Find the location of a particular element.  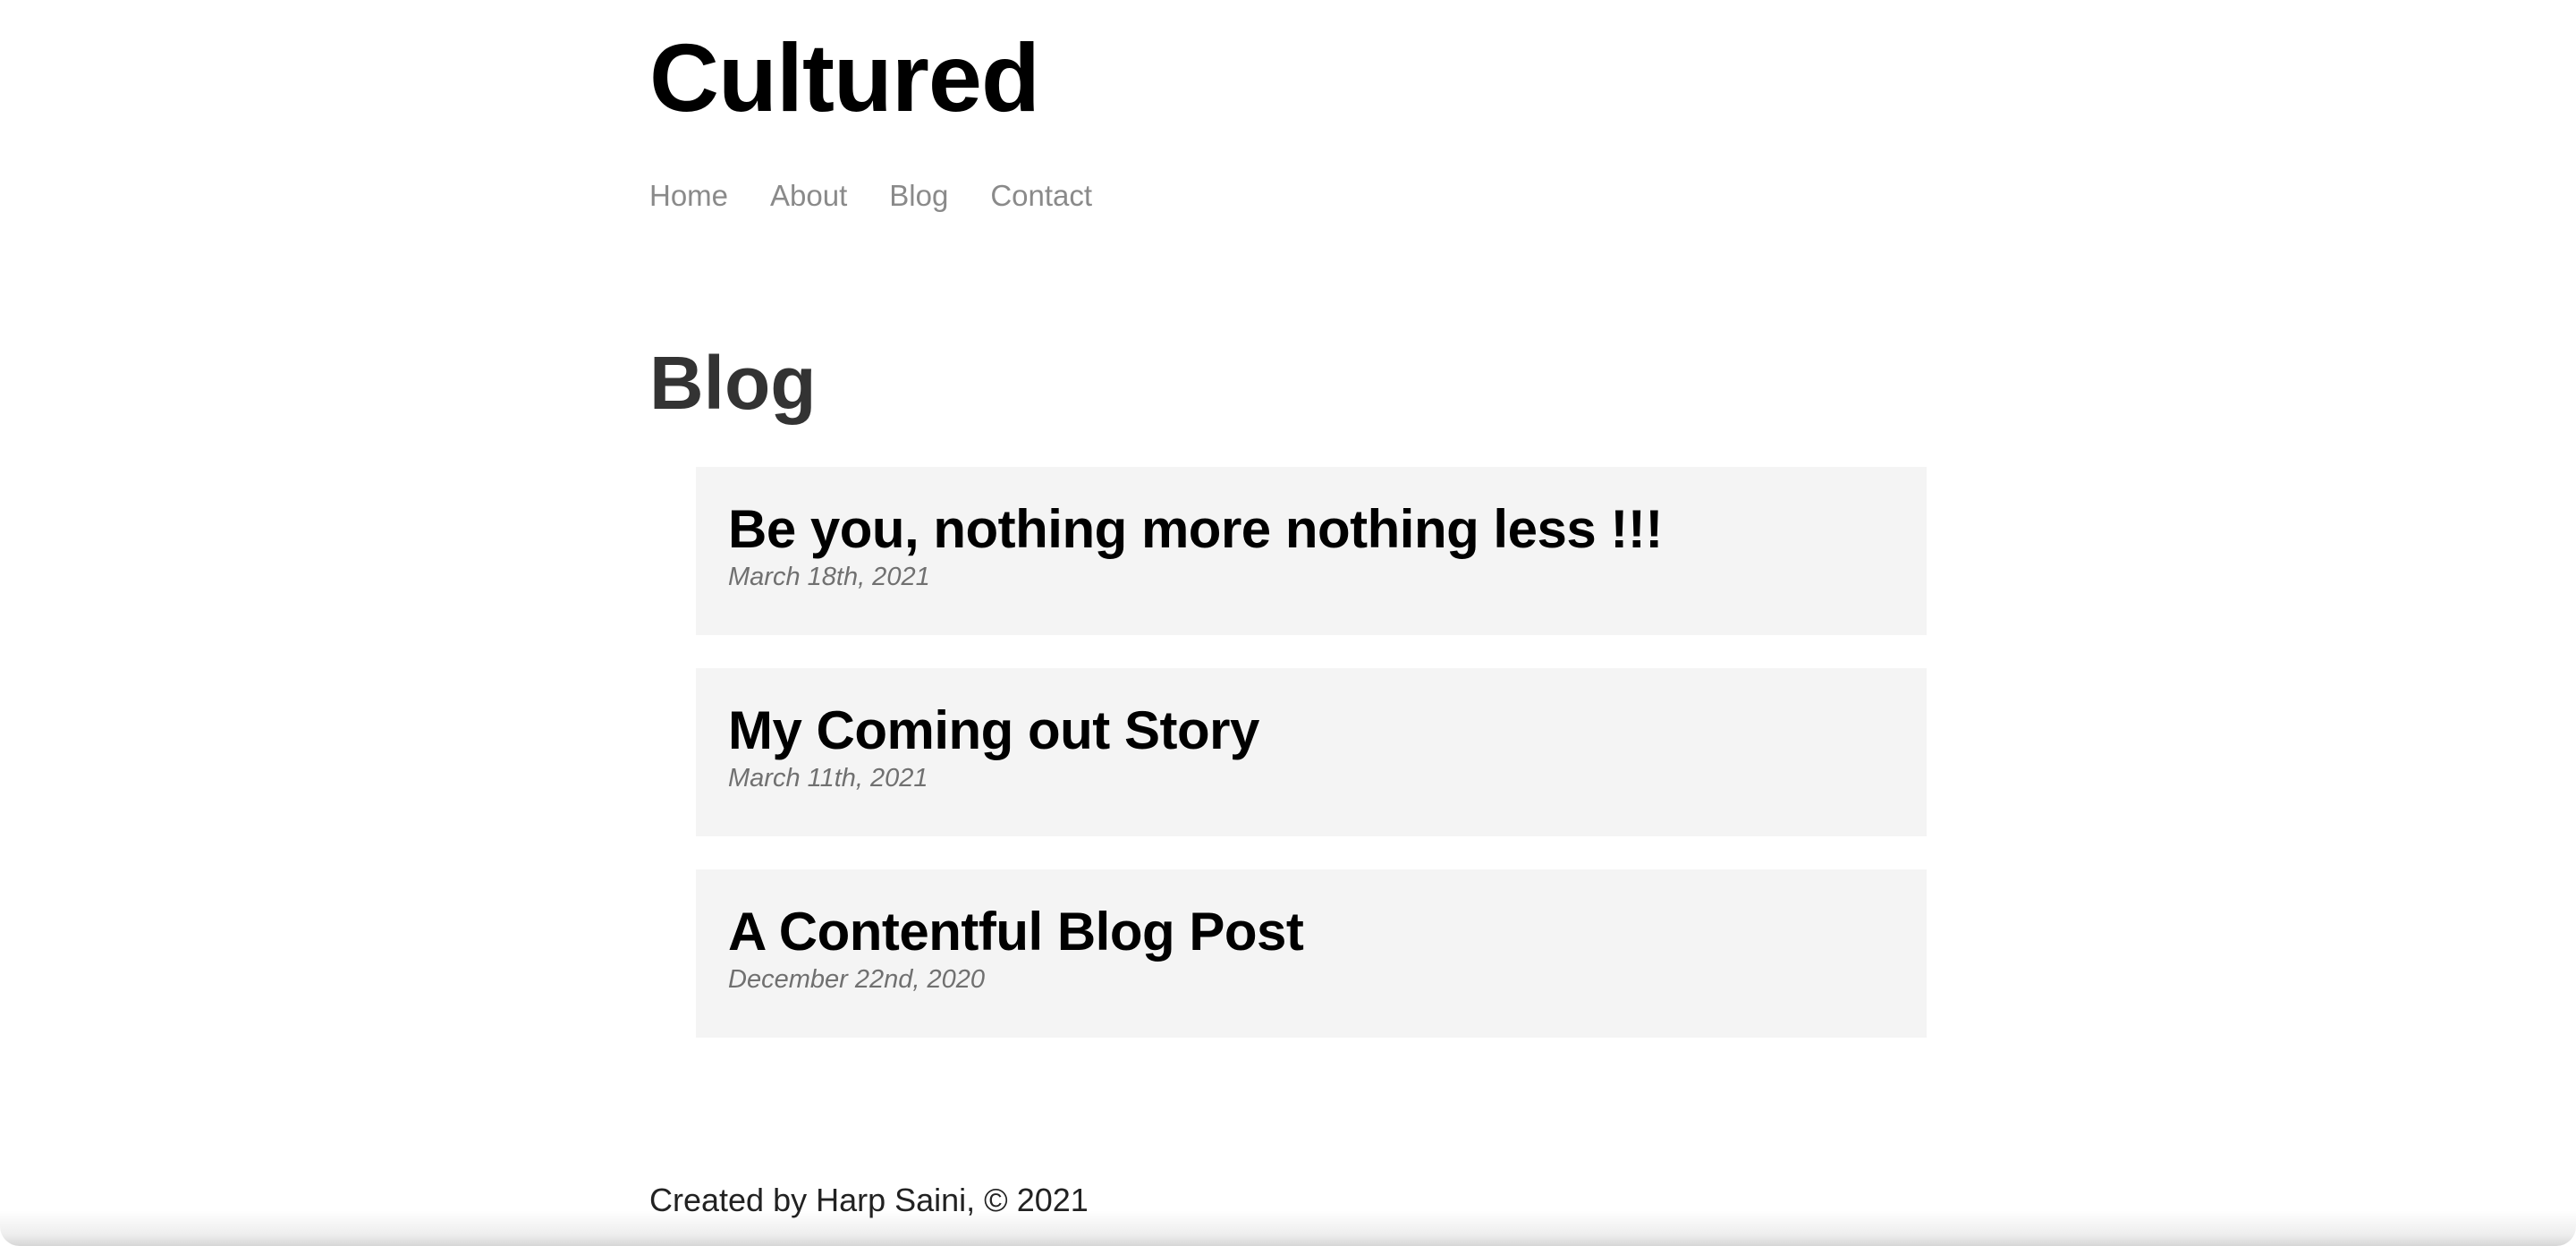

blog-post-card: My Coming out Story March 11th, 2021 is located at coordinates (1311, 752).